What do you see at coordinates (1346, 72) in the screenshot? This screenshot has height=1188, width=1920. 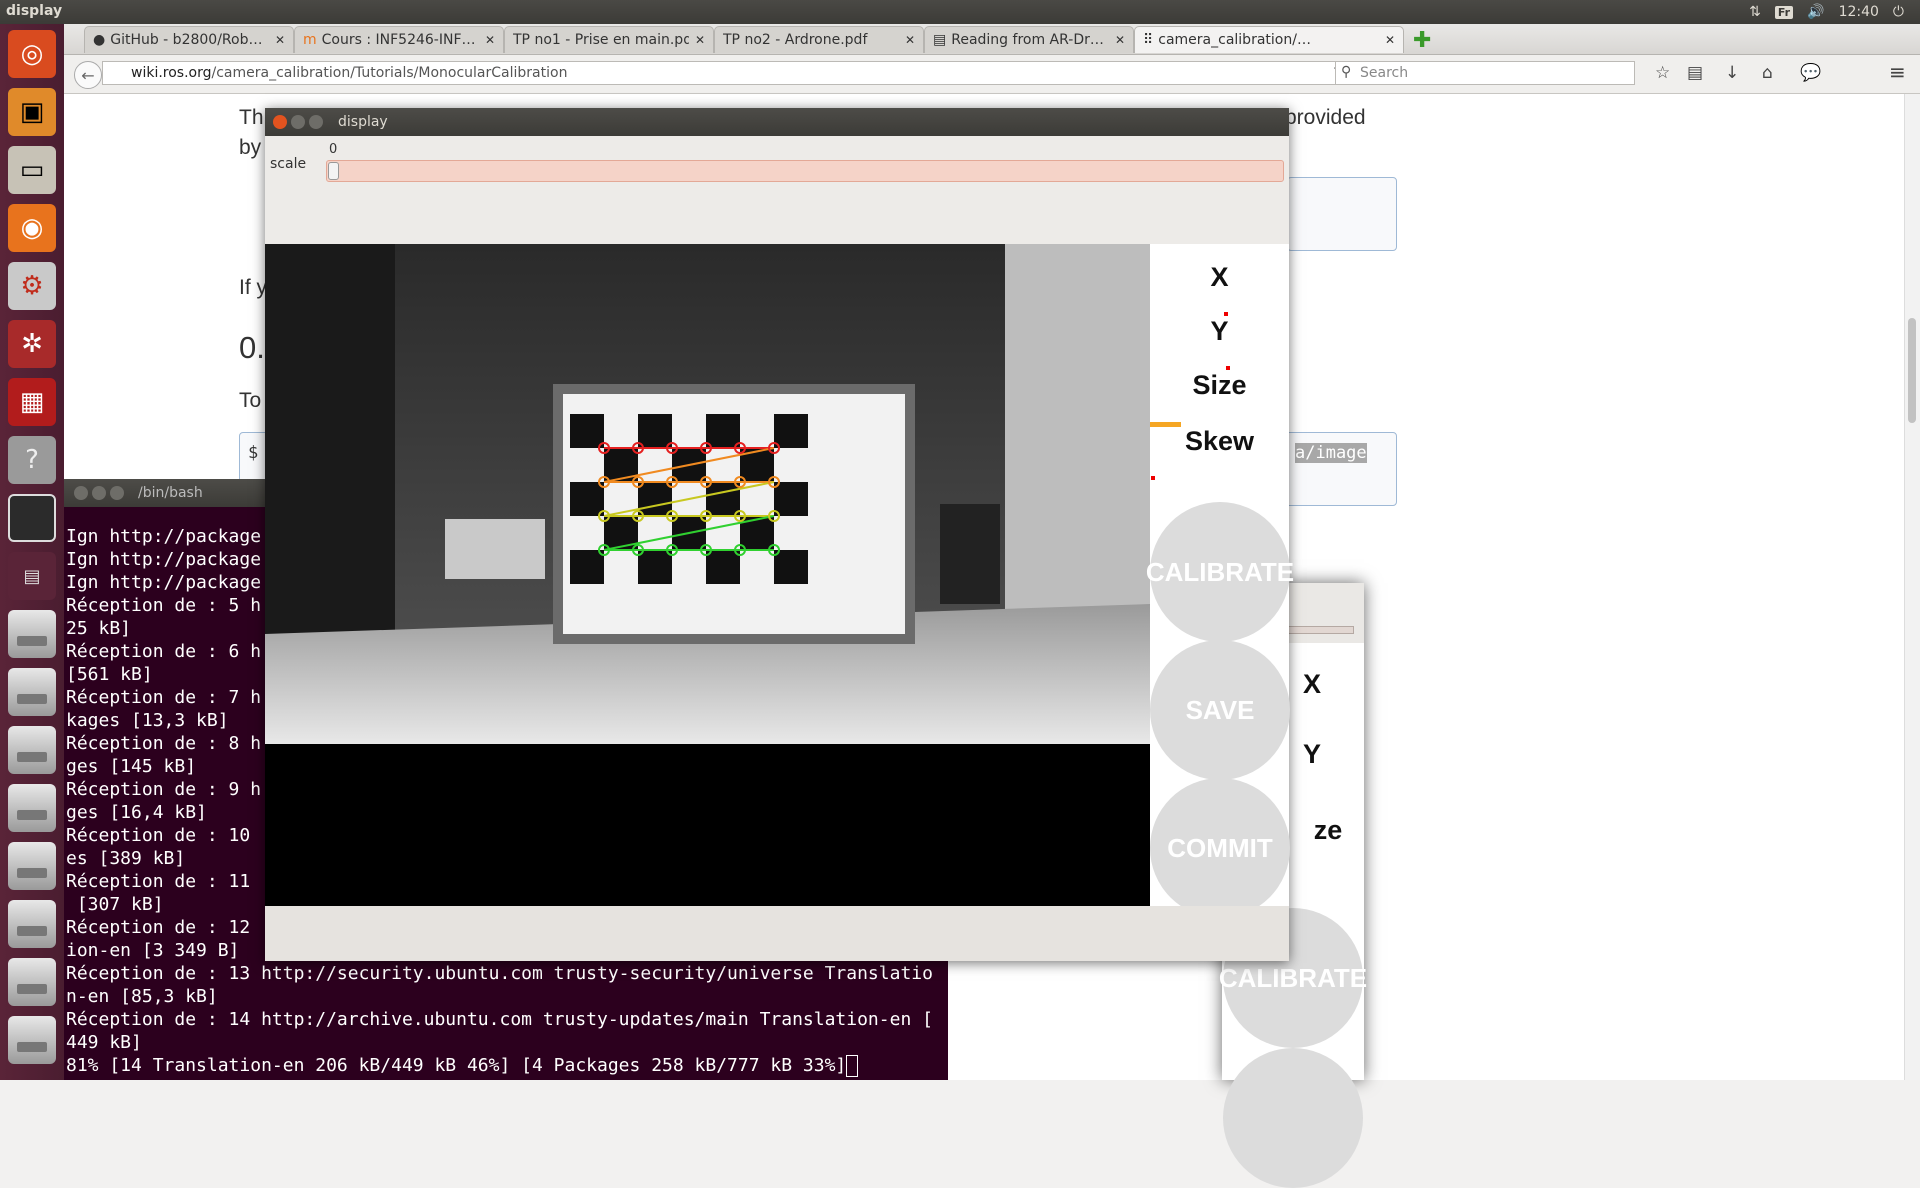 I see `search-icon: ⚲` at bounding box center [1346, 72].